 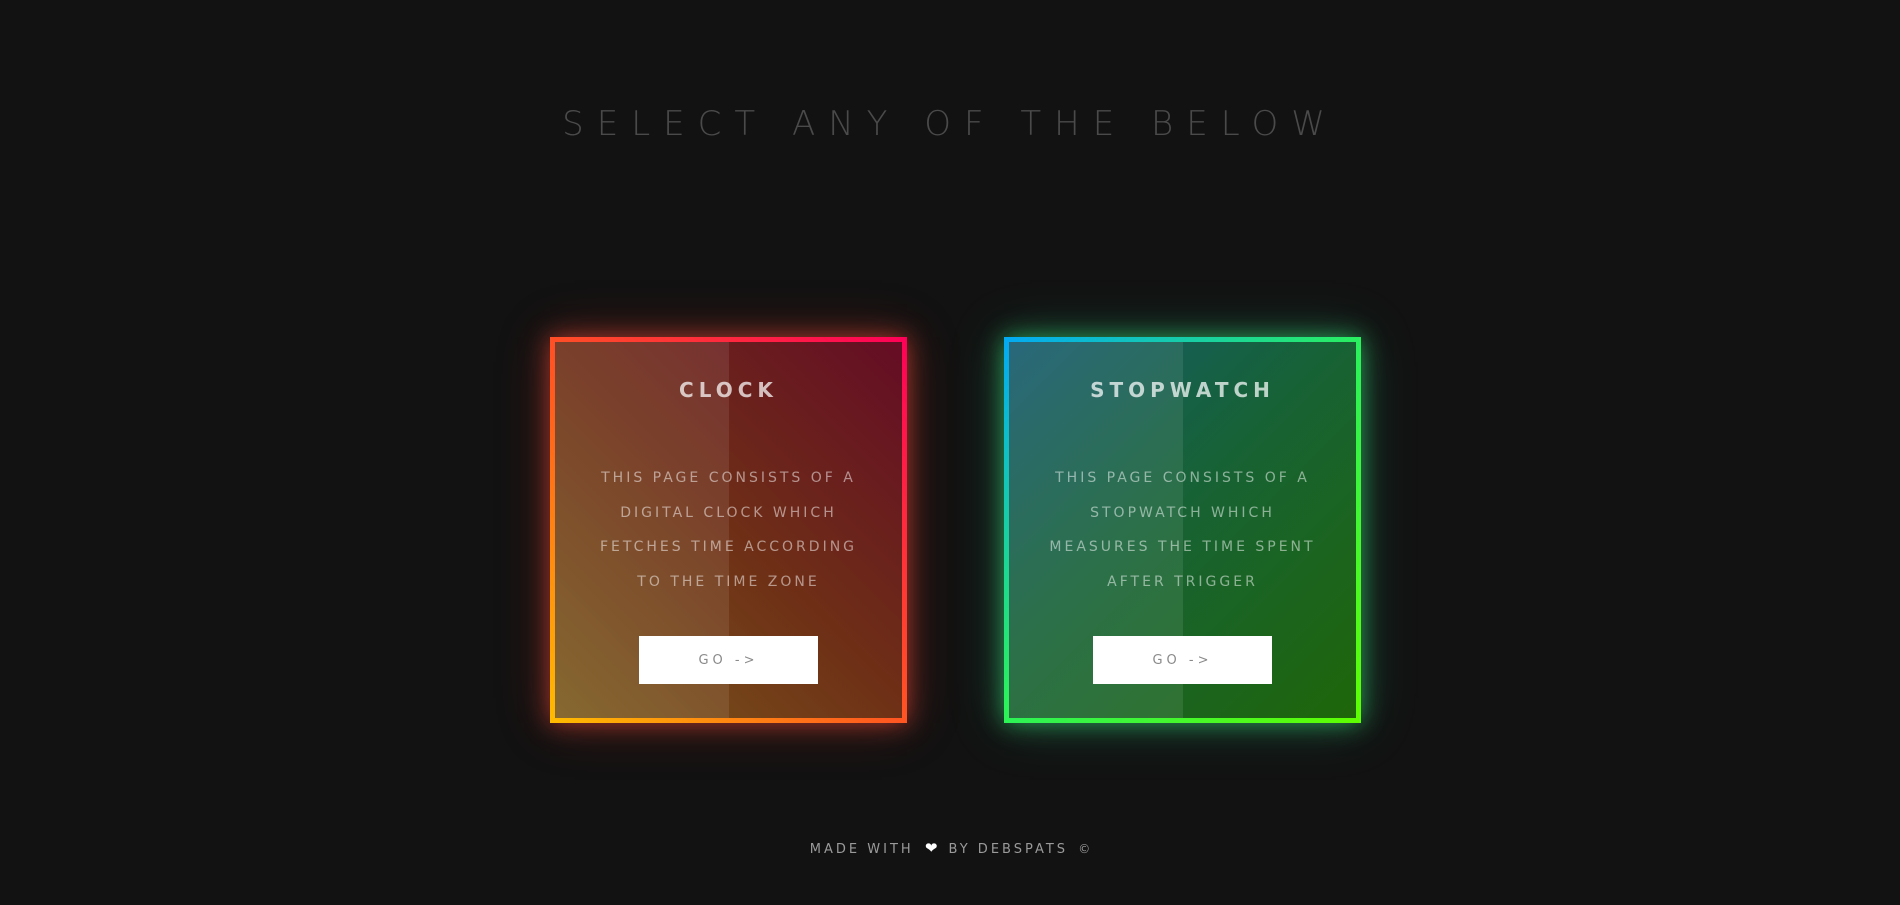 What do you see at coordinates (728, 660) in the screenshot?
I see `clock-go-button: GO ->` at bounding box center [728, 660].